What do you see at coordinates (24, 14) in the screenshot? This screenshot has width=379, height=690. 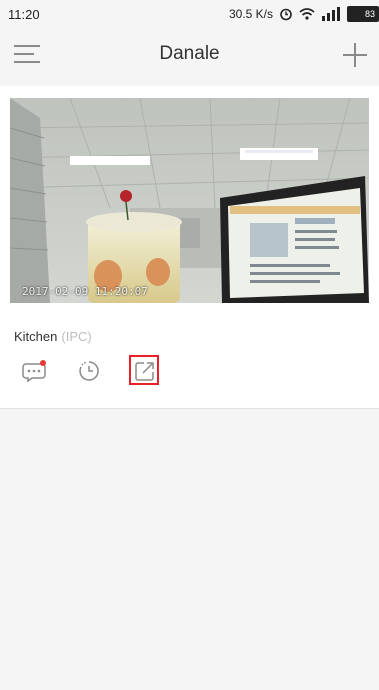 I see `status-time: 11:20` at bounding box center [24, 14].